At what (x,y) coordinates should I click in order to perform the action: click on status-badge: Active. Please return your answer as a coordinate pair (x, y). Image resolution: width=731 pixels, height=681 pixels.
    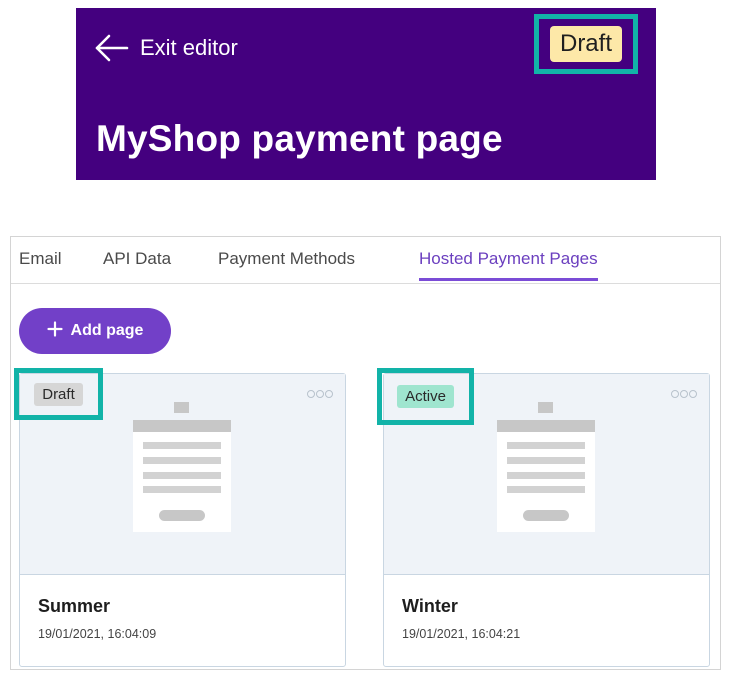
    Looking at the image, I should click on (425, 396).